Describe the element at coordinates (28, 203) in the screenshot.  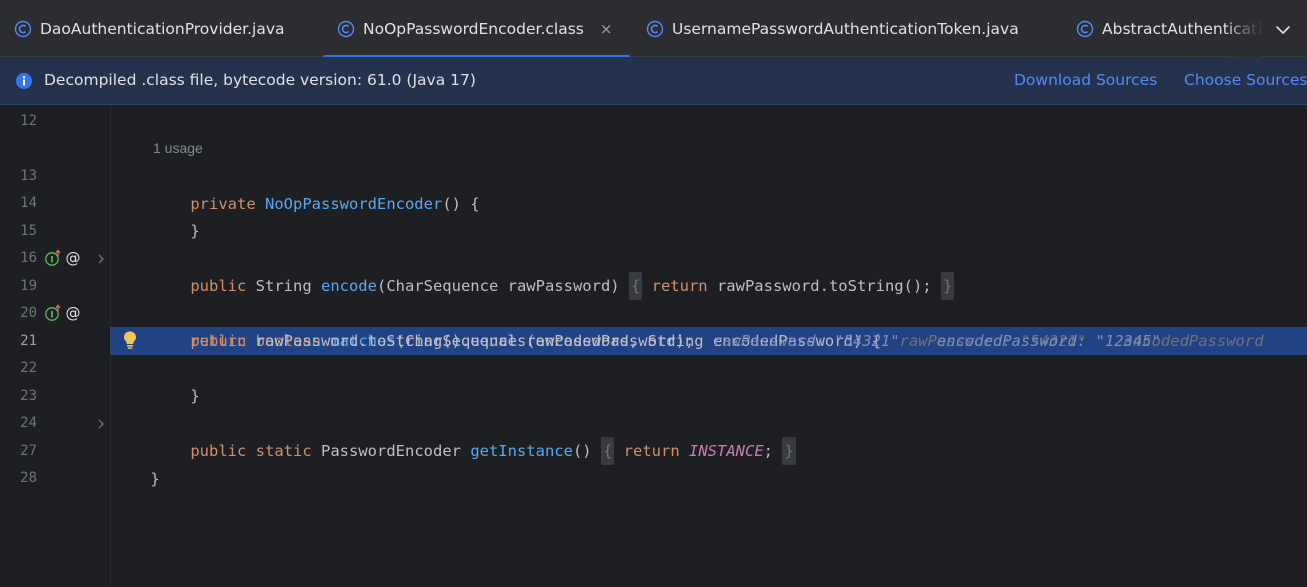
I see `line-number: 14` at that location.